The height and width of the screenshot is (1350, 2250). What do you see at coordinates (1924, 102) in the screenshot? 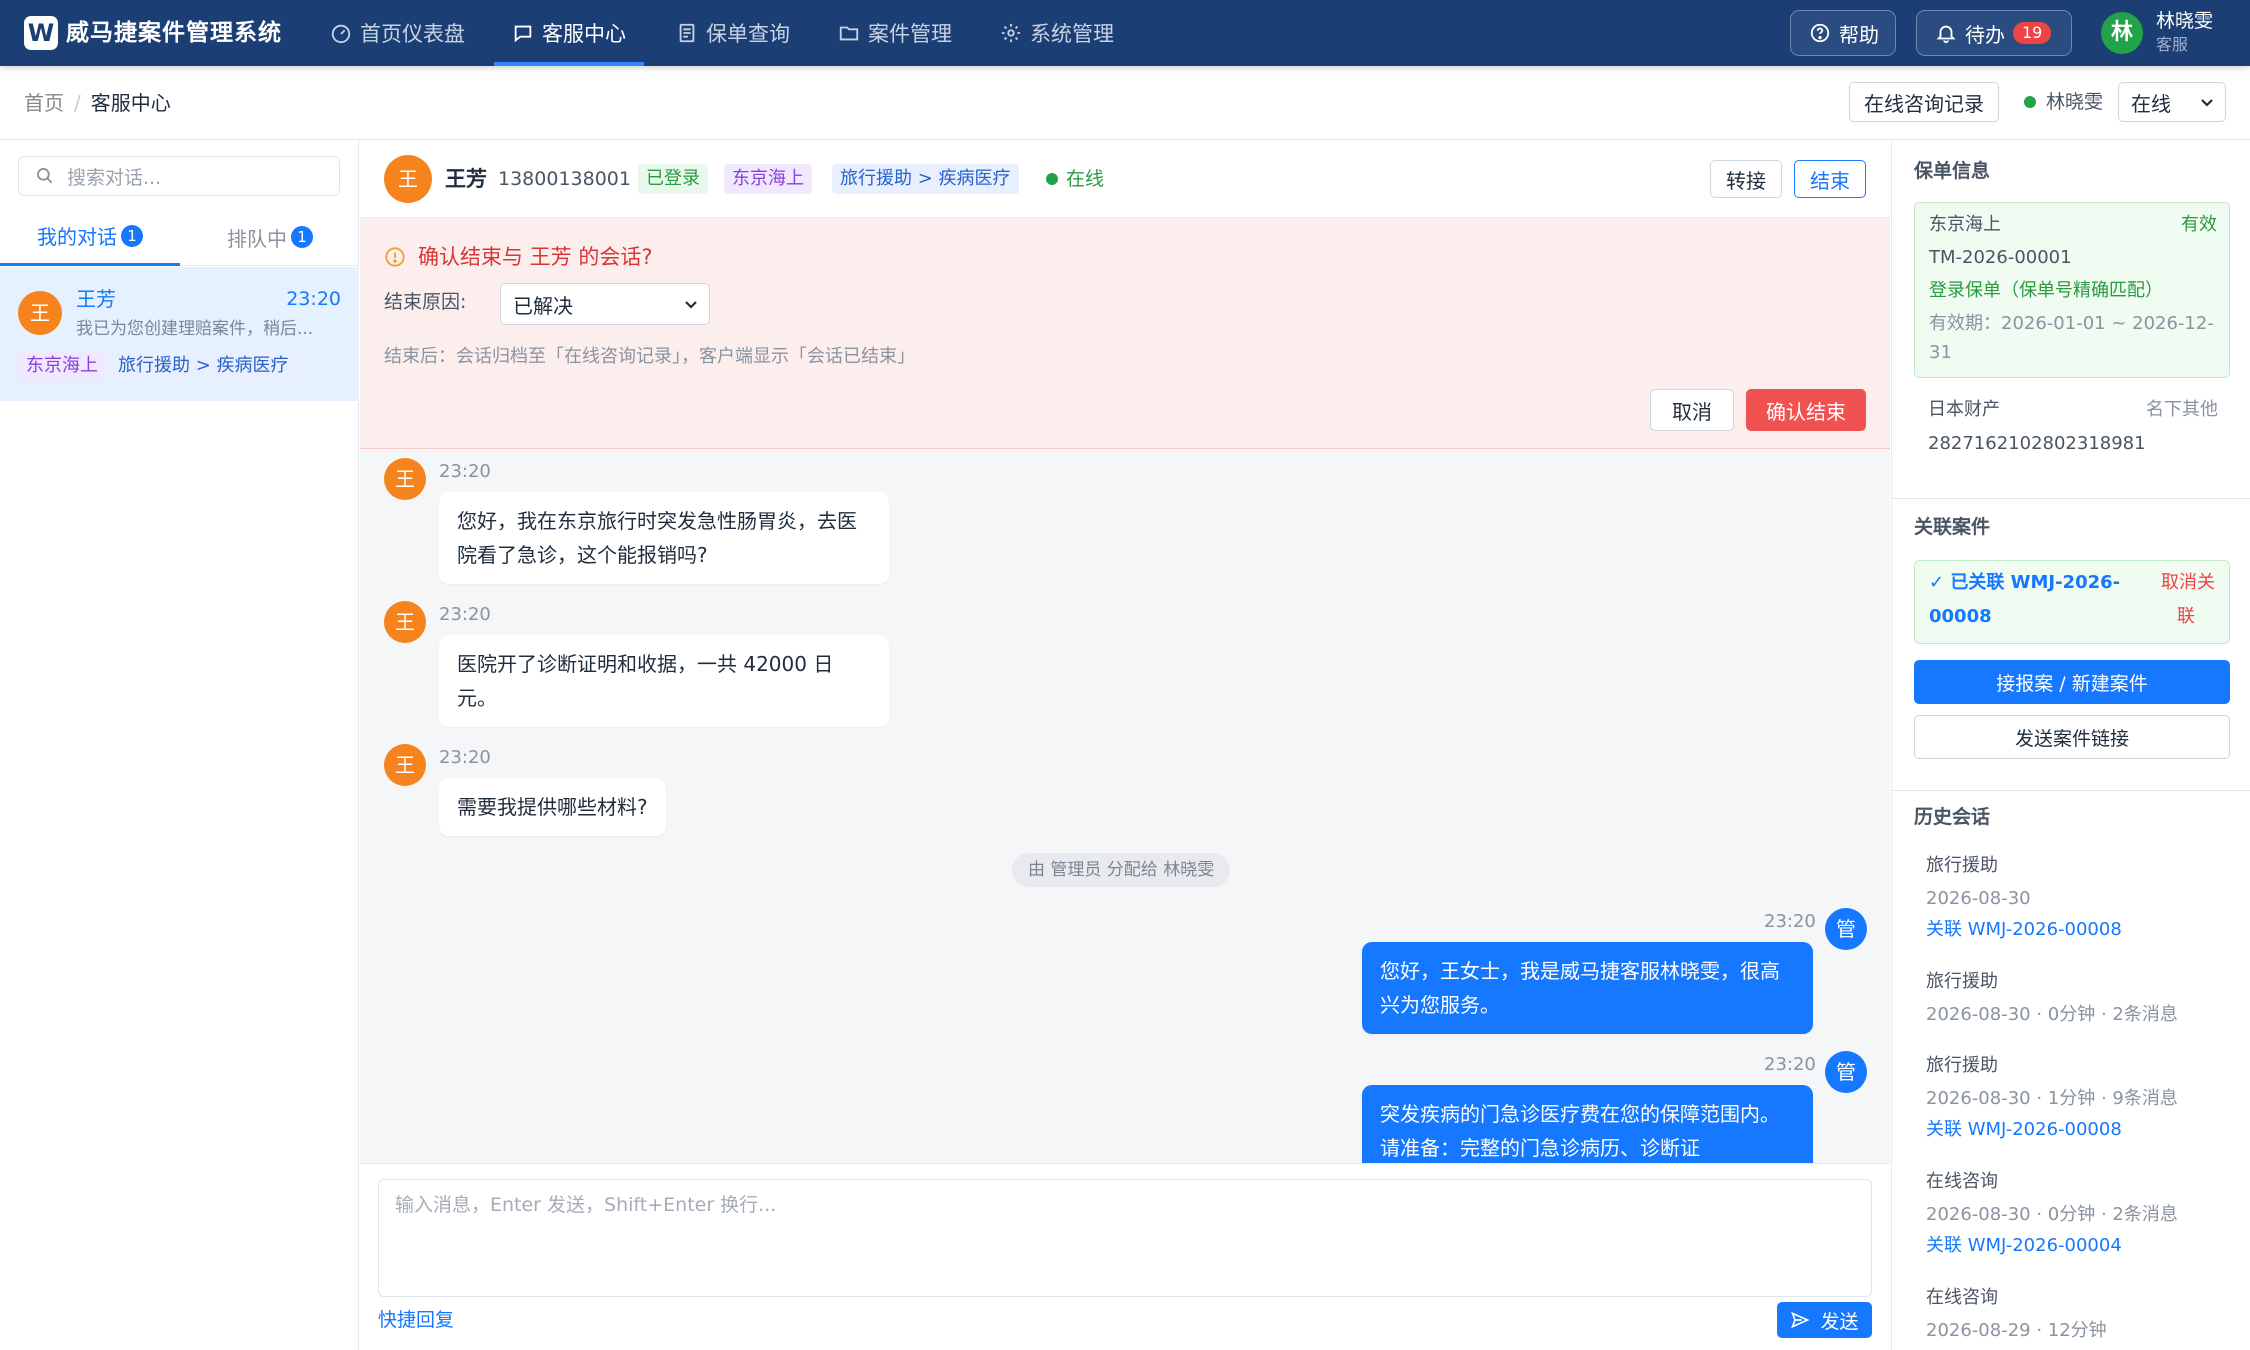
I see `online-records-button: 在线咨询记录` at bounding box center [1924, 102].